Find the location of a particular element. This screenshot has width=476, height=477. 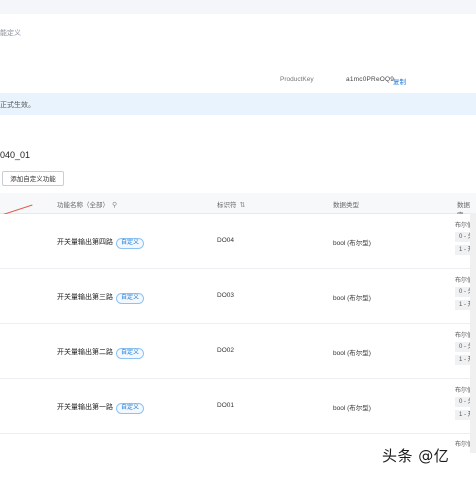

funnel-icon: ⚲ is located at coordinates (114, 205).